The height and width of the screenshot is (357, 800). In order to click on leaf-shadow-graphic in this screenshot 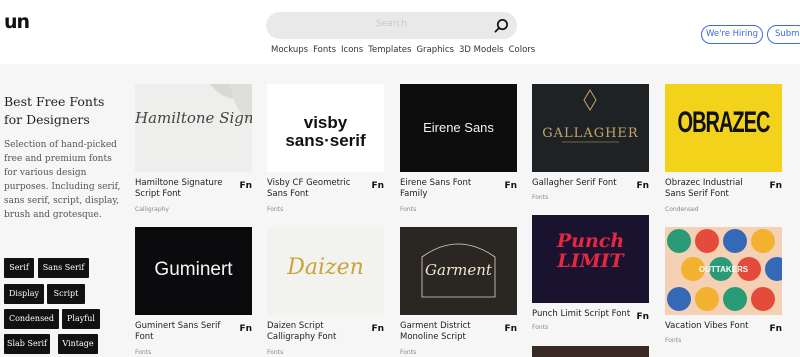, I will do `click(231, 104)`.